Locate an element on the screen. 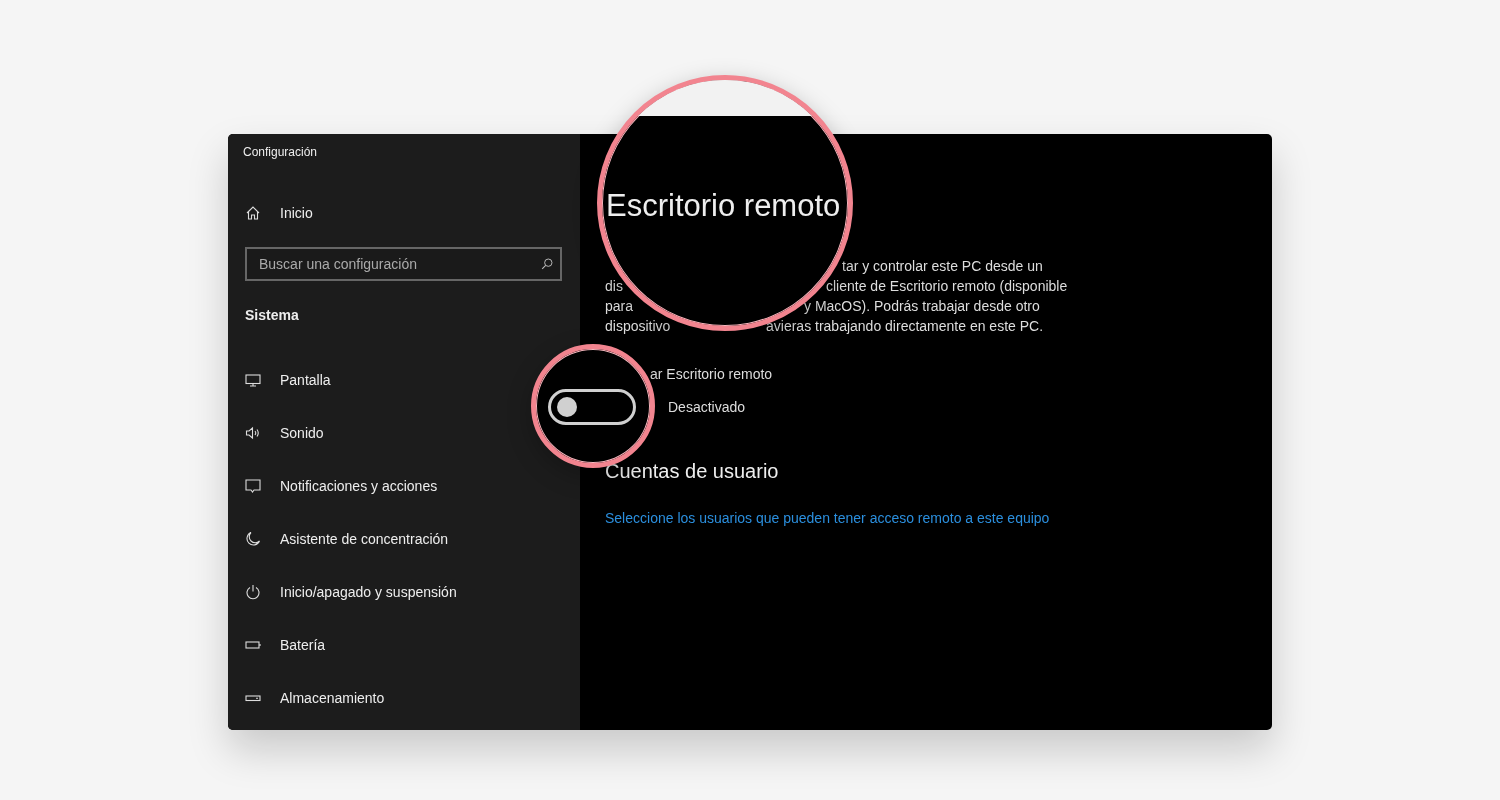 The width and height of the screenshot is (1500, 800). nav-item: Pantalla is located at coordinates (288, 379).